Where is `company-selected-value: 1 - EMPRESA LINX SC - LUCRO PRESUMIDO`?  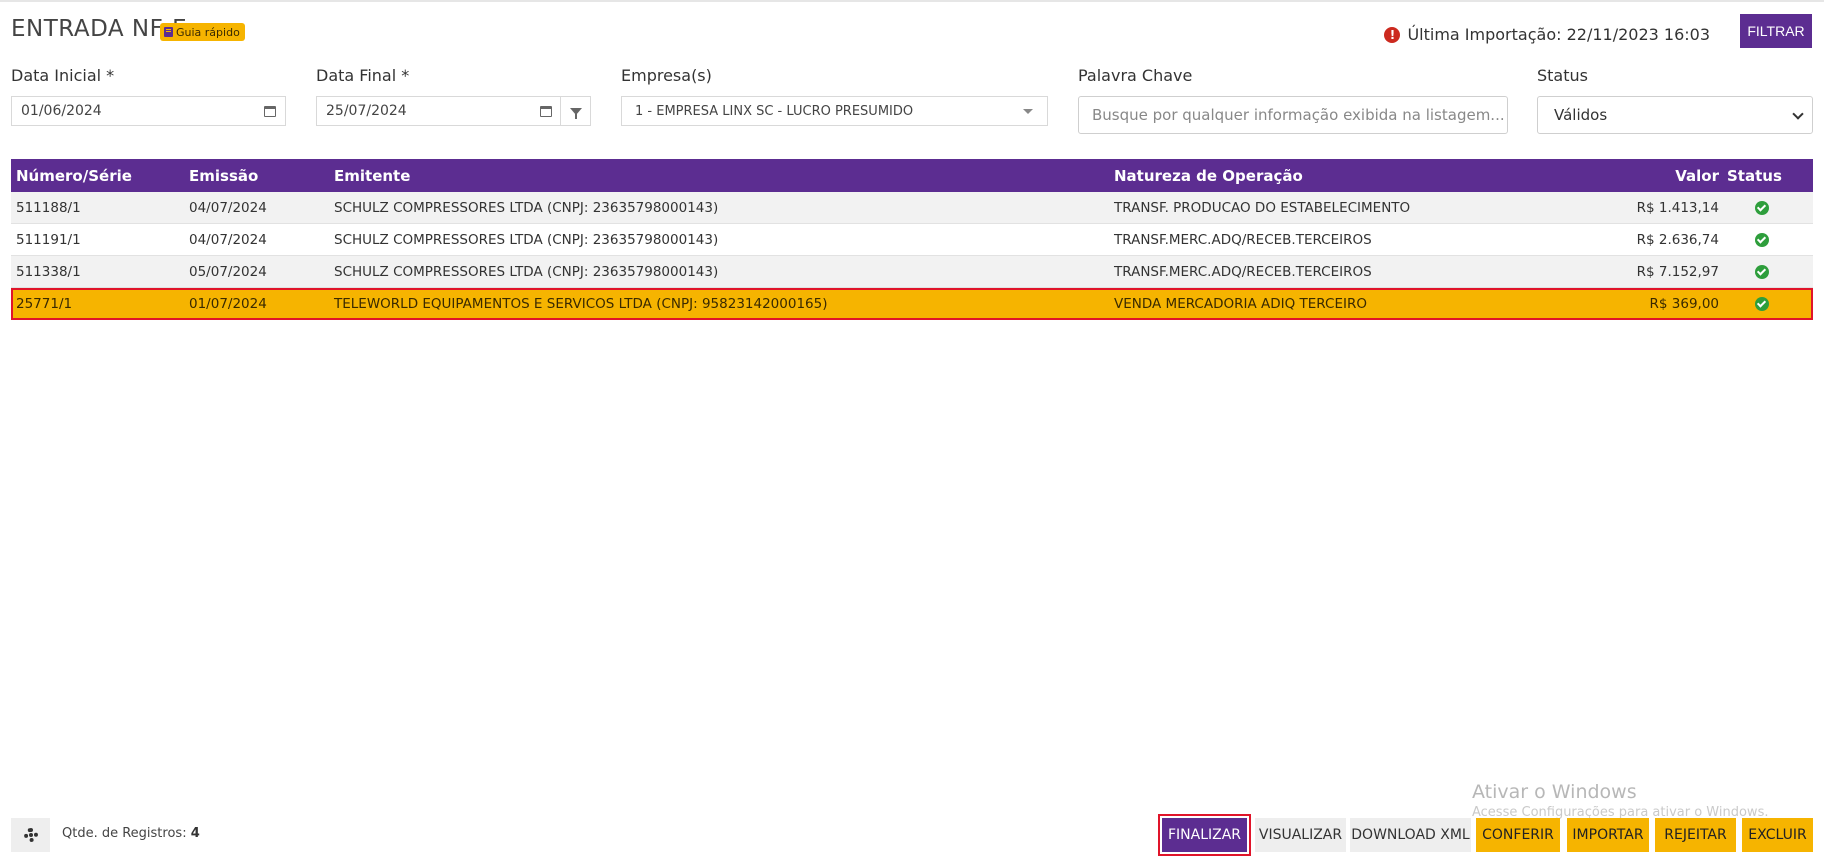
company-selected-value: 1 - EMPRESA LINX SC - LUCRO PRESUMIDO is located at coordinates (774, 111).